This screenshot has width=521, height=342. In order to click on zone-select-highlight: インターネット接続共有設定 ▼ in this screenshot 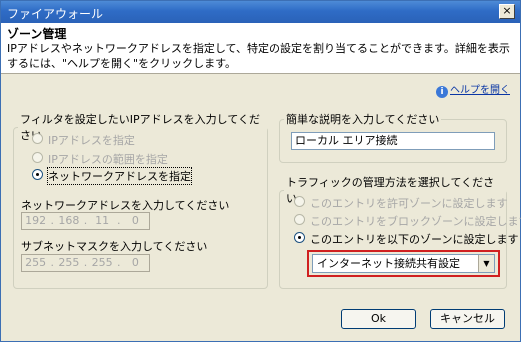, I will do `click(403, 263)`.